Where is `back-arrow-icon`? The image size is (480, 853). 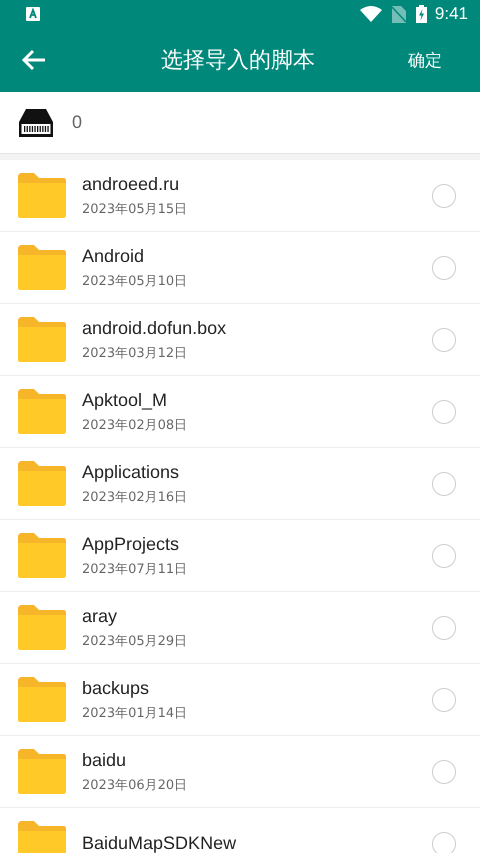
back-arrow-icon is located at coordinates (34, 60).